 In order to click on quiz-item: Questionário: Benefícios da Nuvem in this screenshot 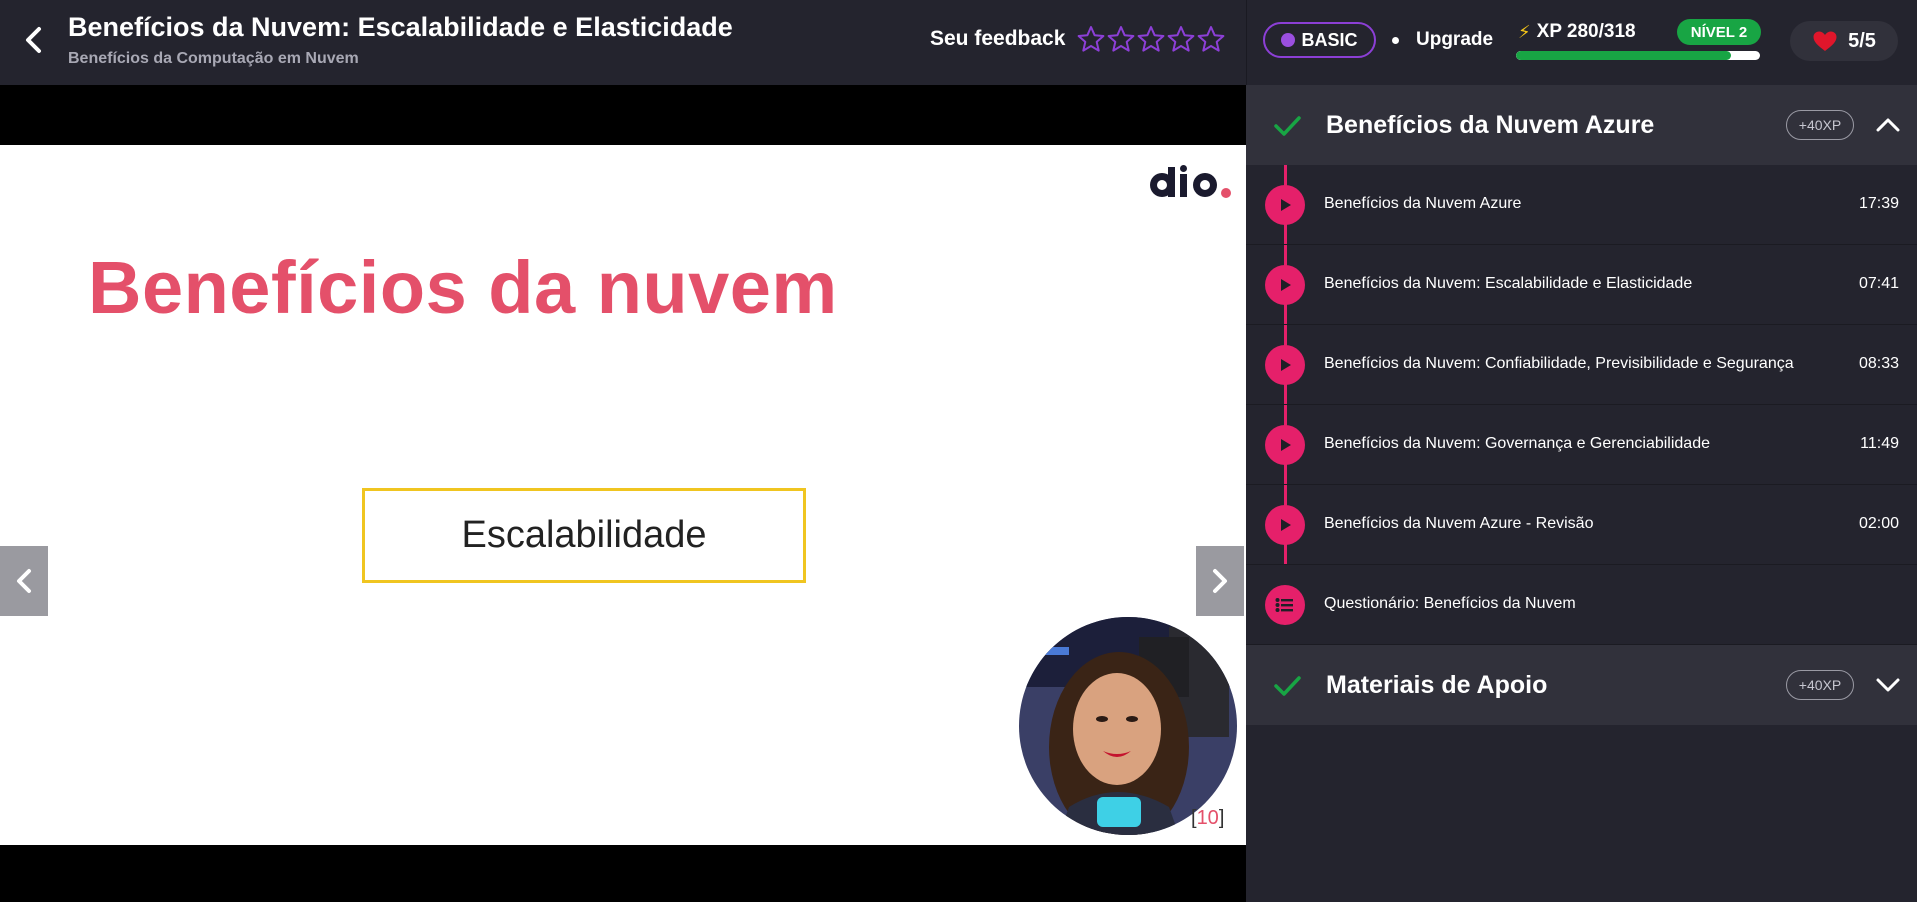, I will do `click(1581, 605)`.